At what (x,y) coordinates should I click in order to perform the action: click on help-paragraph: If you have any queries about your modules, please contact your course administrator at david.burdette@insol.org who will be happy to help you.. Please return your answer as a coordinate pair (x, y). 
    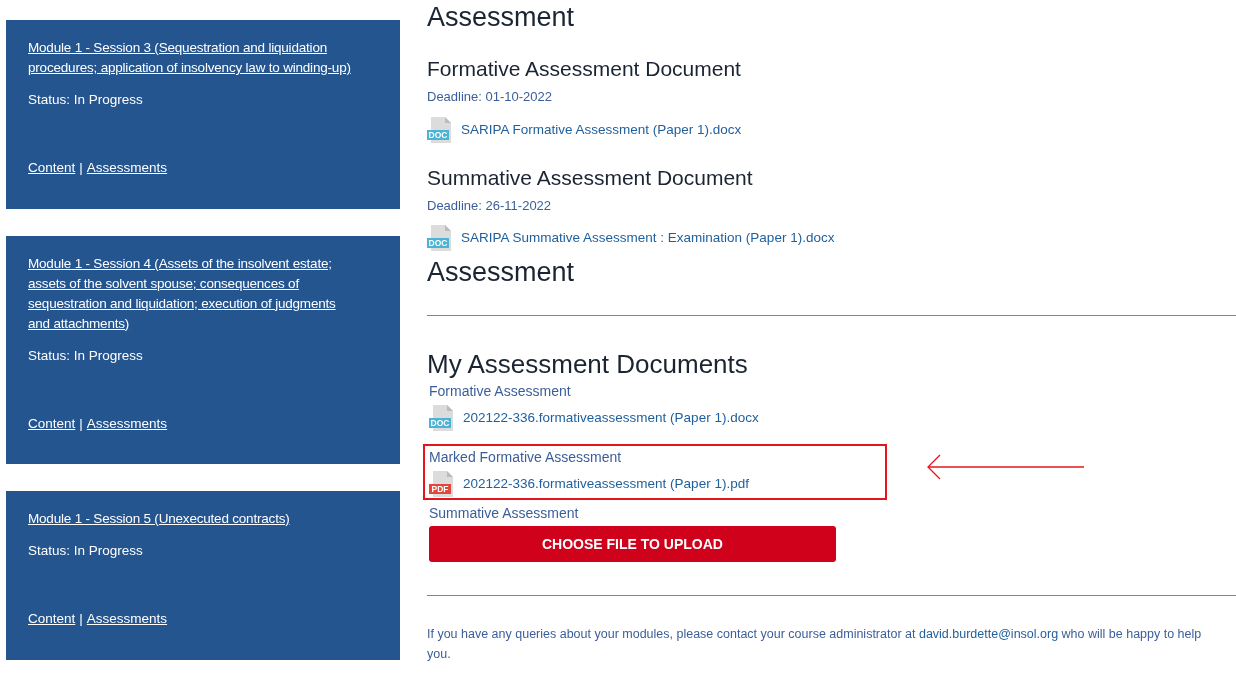
    Looking at the image, I should click on (815, 645).